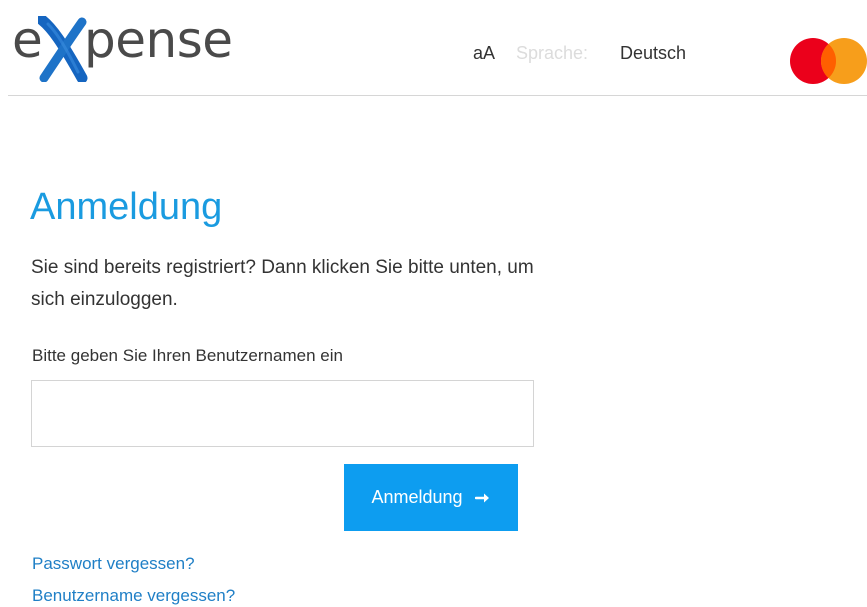  What do you see at coordinates (187, 355) in the screenshot?
I see `username-label: Bitte geben Sie Ihren Benutzernamen ein` at bounding box center [187, 355].